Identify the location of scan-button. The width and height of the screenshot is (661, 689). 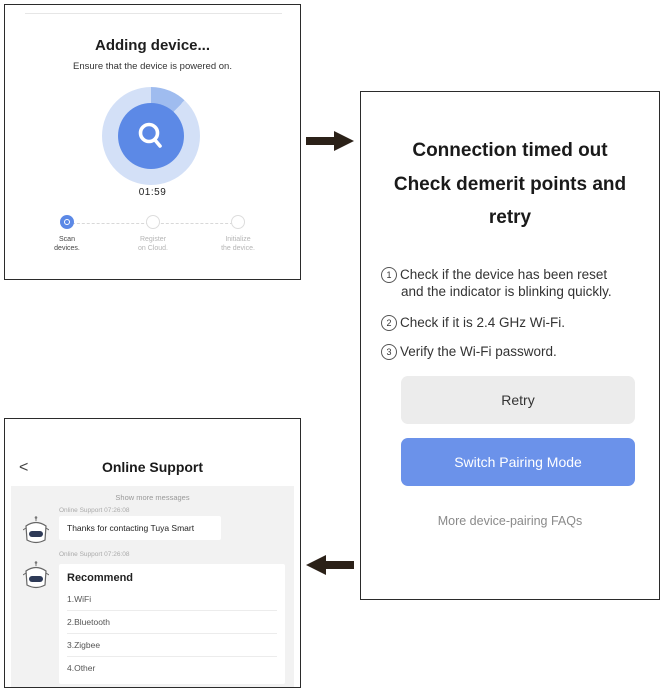
(151, 136).